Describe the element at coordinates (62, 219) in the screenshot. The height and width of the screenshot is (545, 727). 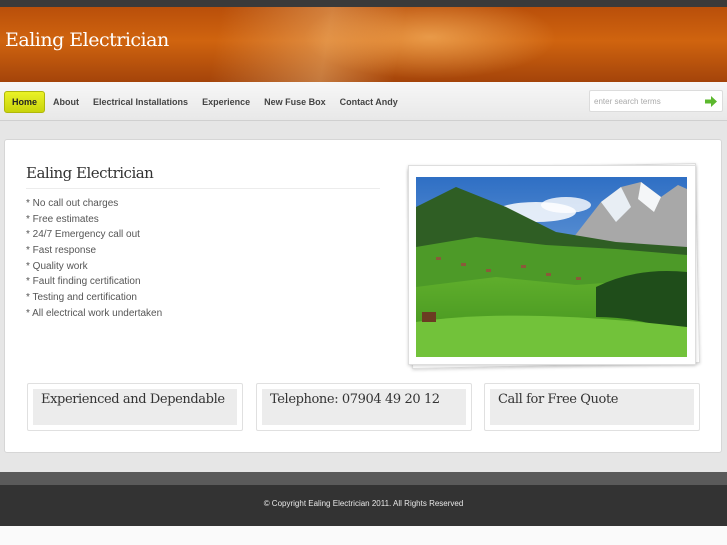
I see `list-item: * Free estimates` at that location.